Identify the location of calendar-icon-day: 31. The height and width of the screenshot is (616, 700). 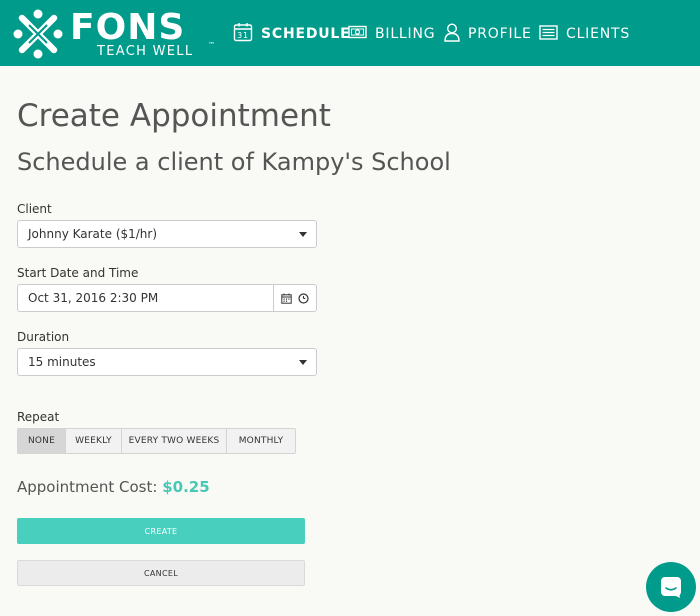
(243, 35).